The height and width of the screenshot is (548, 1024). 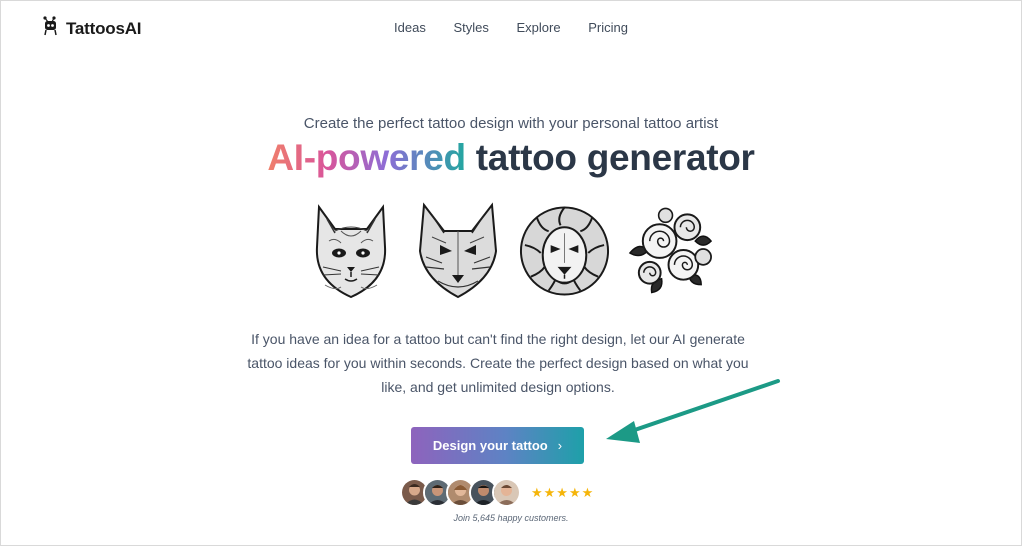 I want to click on design-tattoo-button: Design your tattoo ›, so click(x=497, y=445).